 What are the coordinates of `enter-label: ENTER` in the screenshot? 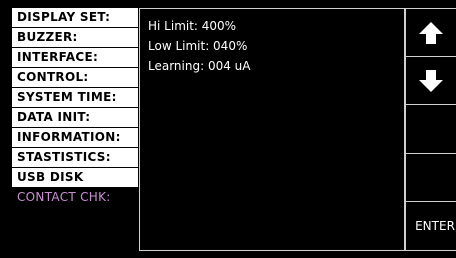 It's located at (435, 225).